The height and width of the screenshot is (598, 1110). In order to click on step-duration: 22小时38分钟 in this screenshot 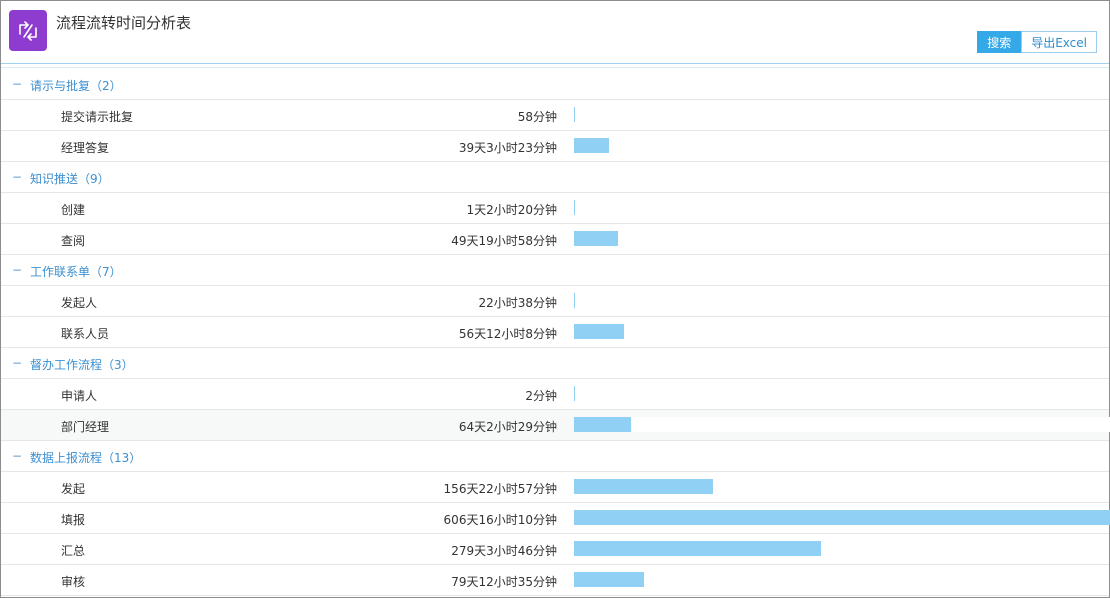, I will do `click(517, 303)`.